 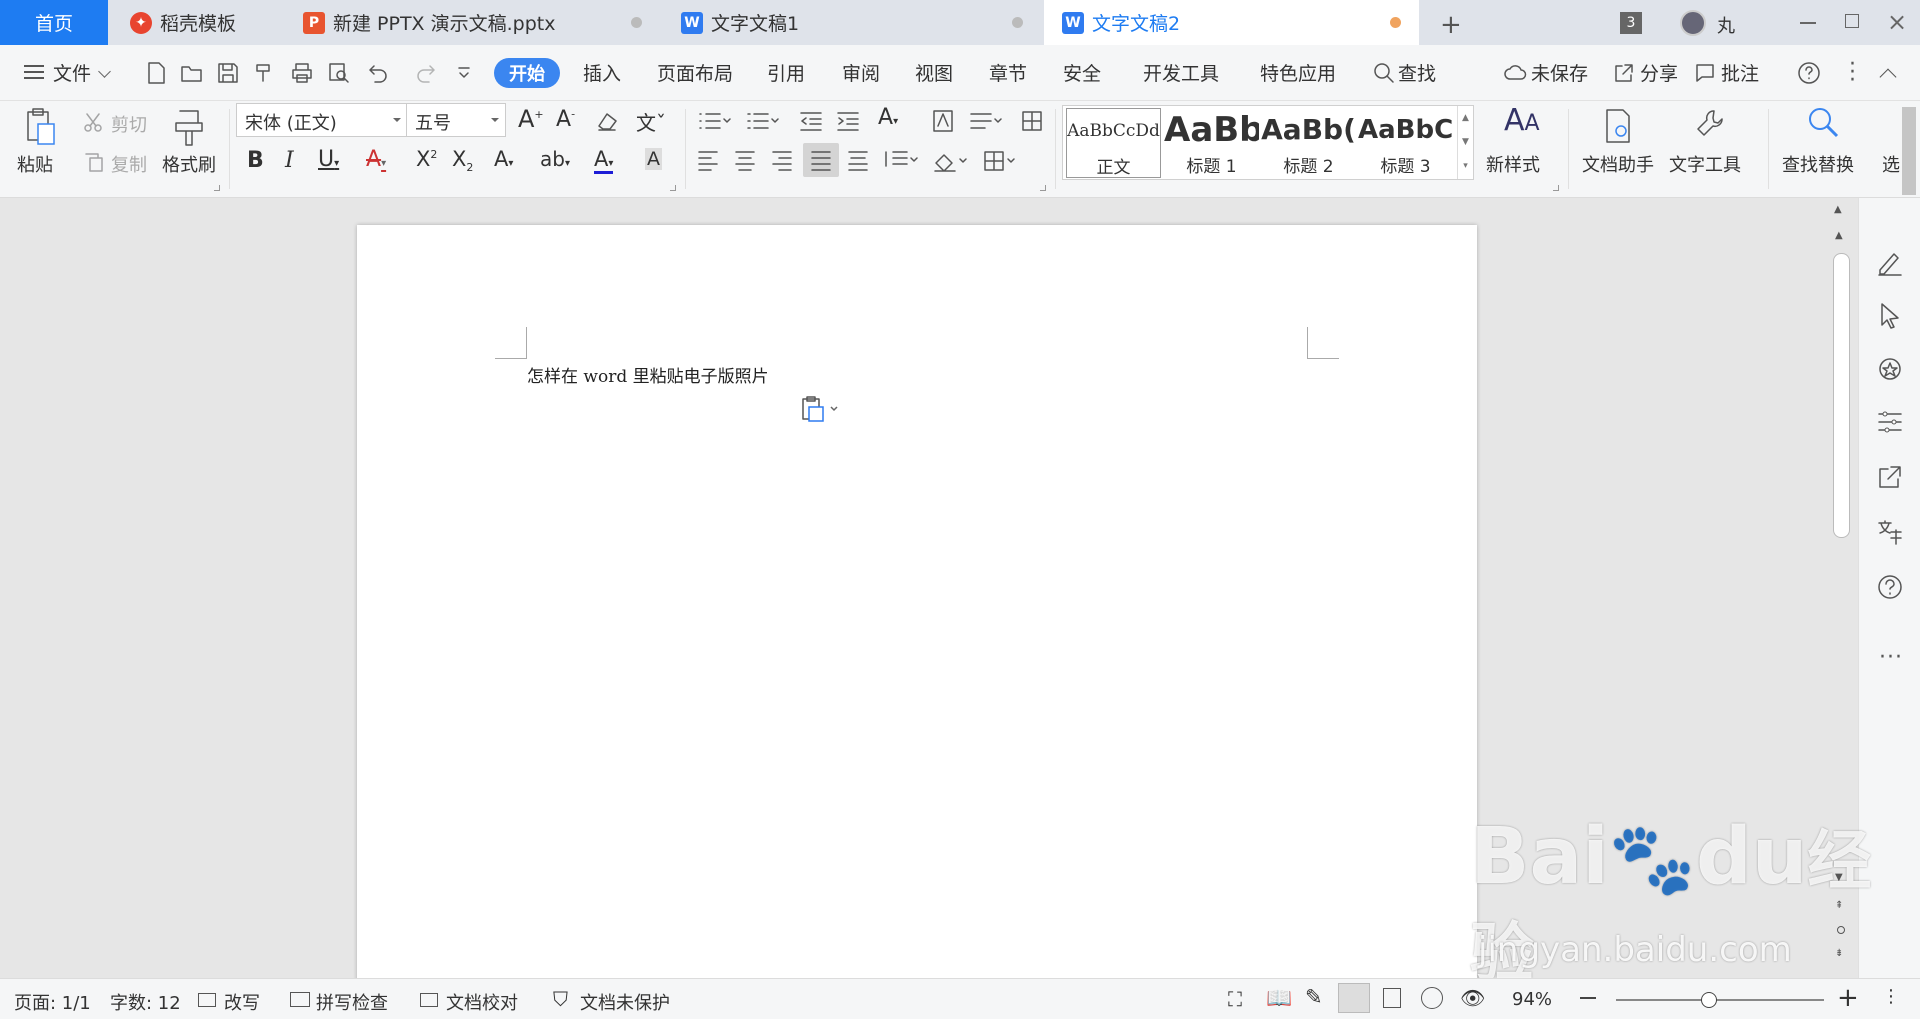 What do you see at coordinates (852, 22) in the screenshot?
I see `tab-doc1: W 文字文稿1` at bounding box center [852, 22].